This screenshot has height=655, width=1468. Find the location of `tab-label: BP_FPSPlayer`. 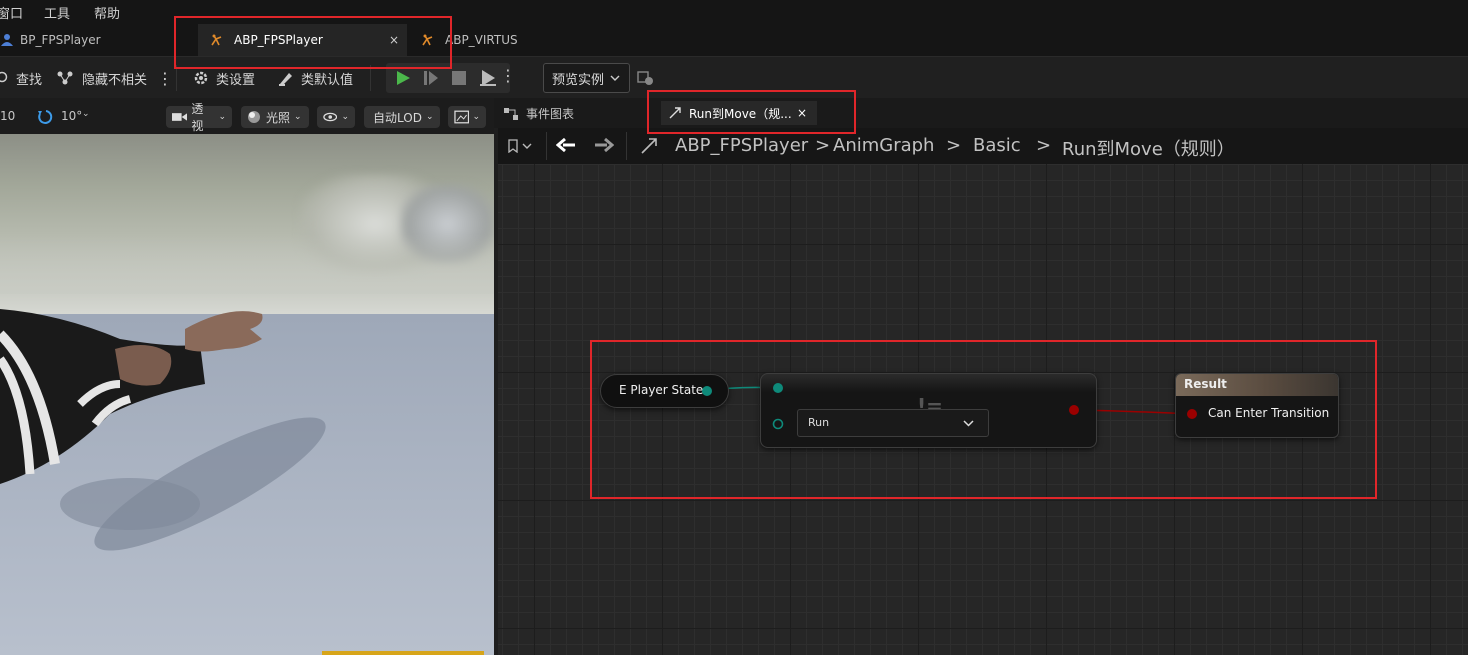

tab-label: BP_FPSPlayer is located at coordinates (60, 40).